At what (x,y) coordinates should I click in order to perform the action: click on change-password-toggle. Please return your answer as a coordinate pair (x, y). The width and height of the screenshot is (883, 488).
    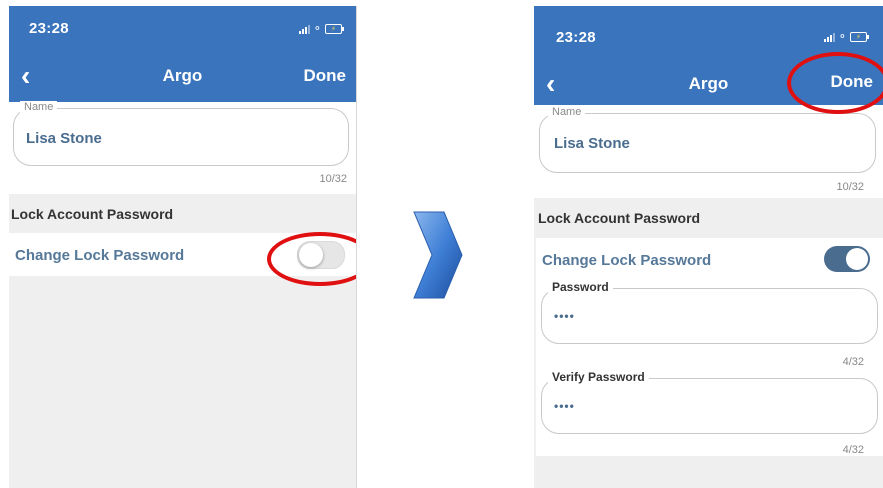
    Looking at the image, I should click on (847, 259).